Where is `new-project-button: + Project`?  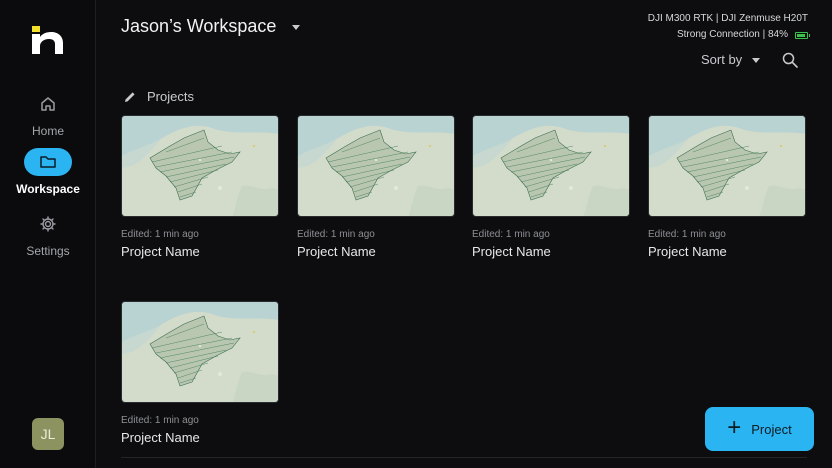 new-project-button: + Project is located at coordinates (759, 429).